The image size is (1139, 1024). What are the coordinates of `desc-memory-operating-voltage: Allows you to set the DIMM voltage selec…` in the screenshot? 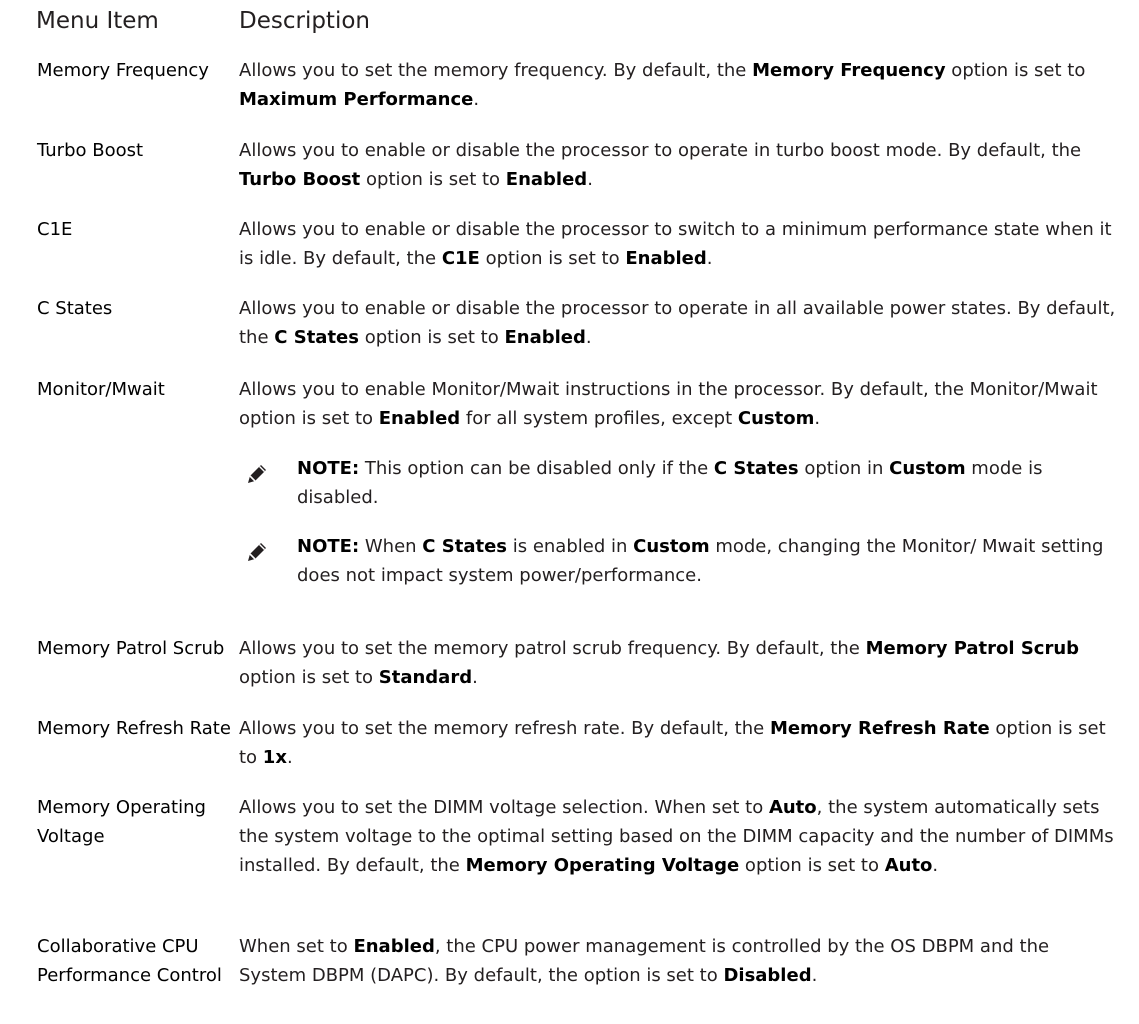 It's located at (676, 836).